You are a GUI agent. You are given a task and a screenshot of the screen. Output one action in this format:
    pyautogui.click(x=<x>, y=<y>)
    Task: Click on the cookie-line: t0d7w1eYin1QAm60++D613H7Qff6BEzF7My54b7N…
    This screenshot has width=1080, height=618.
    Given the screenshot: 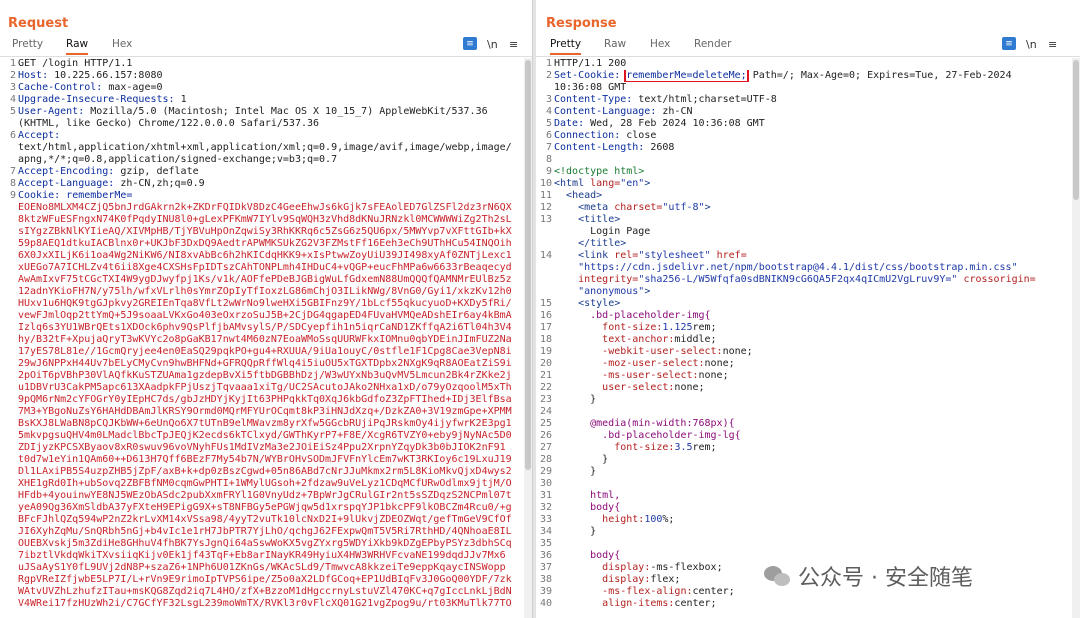 What is the action you would take?
    pyautogui.click(x=265, y=459)
    